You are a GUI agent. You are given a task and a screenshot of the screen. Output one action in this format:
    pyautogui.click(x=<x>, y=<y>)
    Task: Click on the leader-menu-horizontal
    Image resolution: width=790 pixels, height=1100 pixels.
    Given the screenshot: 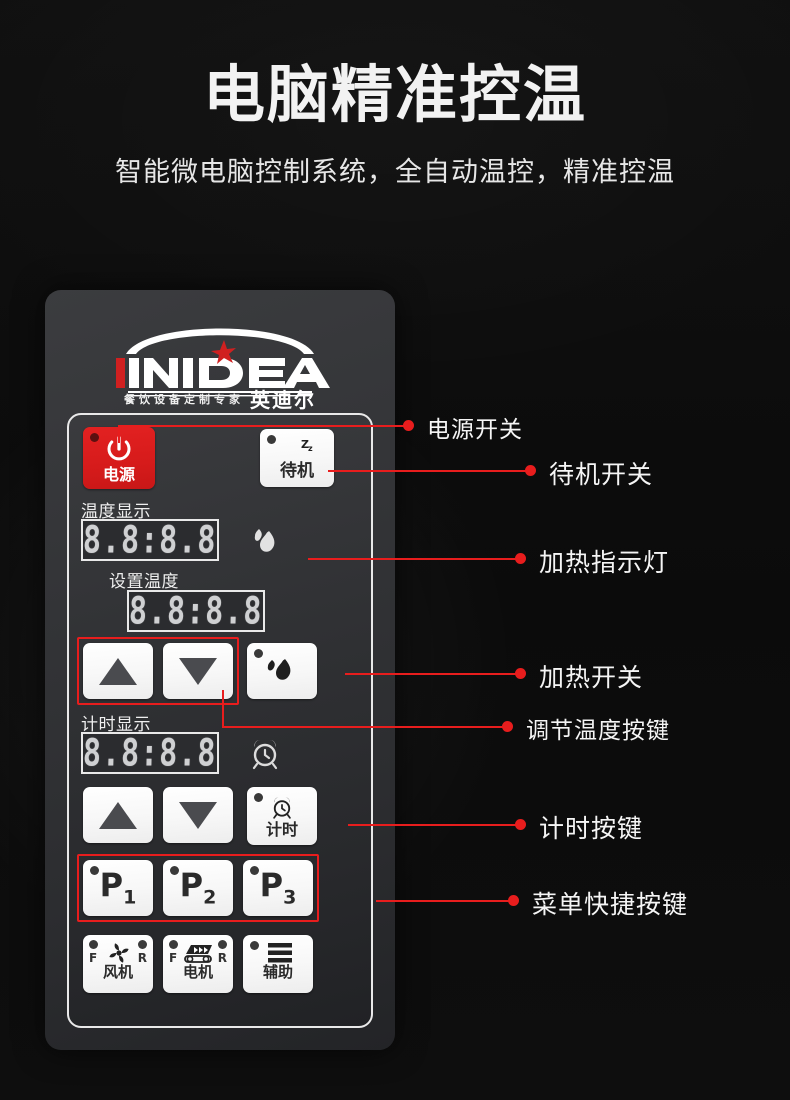 What is the action you would take?
    pyautogui.click(x=444, y=901)
    